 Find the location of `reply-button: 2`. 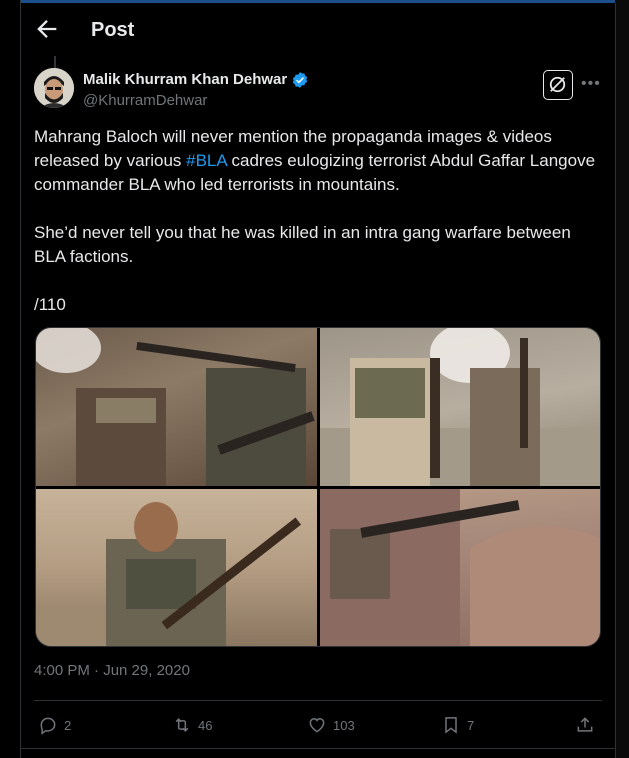

reply-button: 2 is located at coordinates (54, 725).